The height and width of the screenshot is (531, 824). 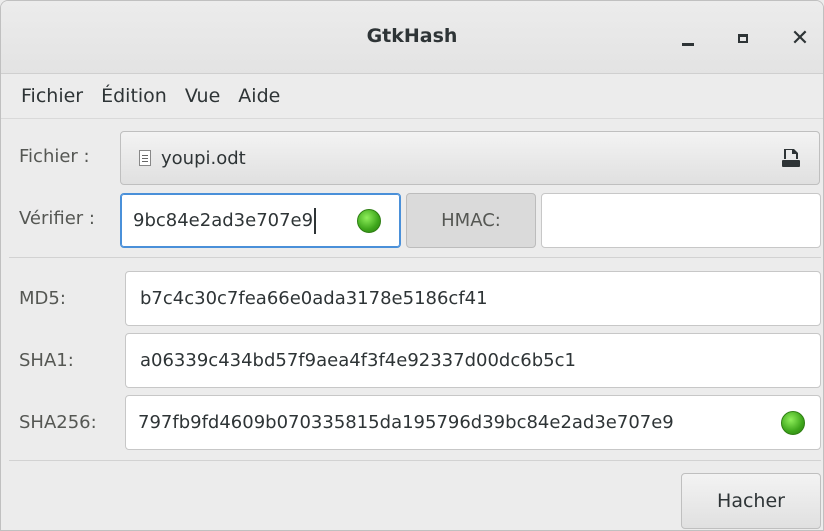 I want to click on menu-edition: Édition, so click(x=134, y=96).